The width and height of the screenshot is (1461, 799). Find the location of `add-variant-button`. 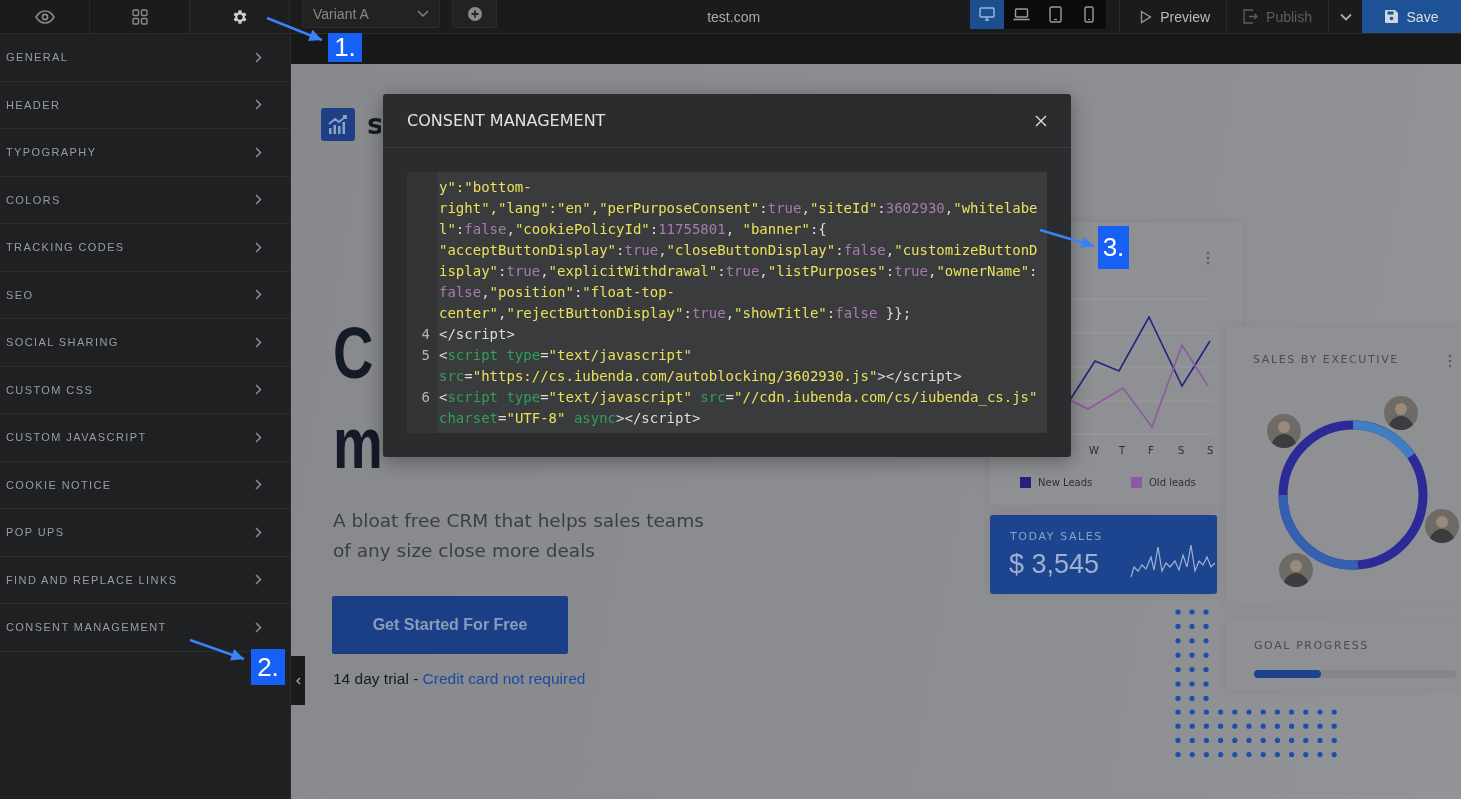

add-variant-button is located at coordinates (474, 14).